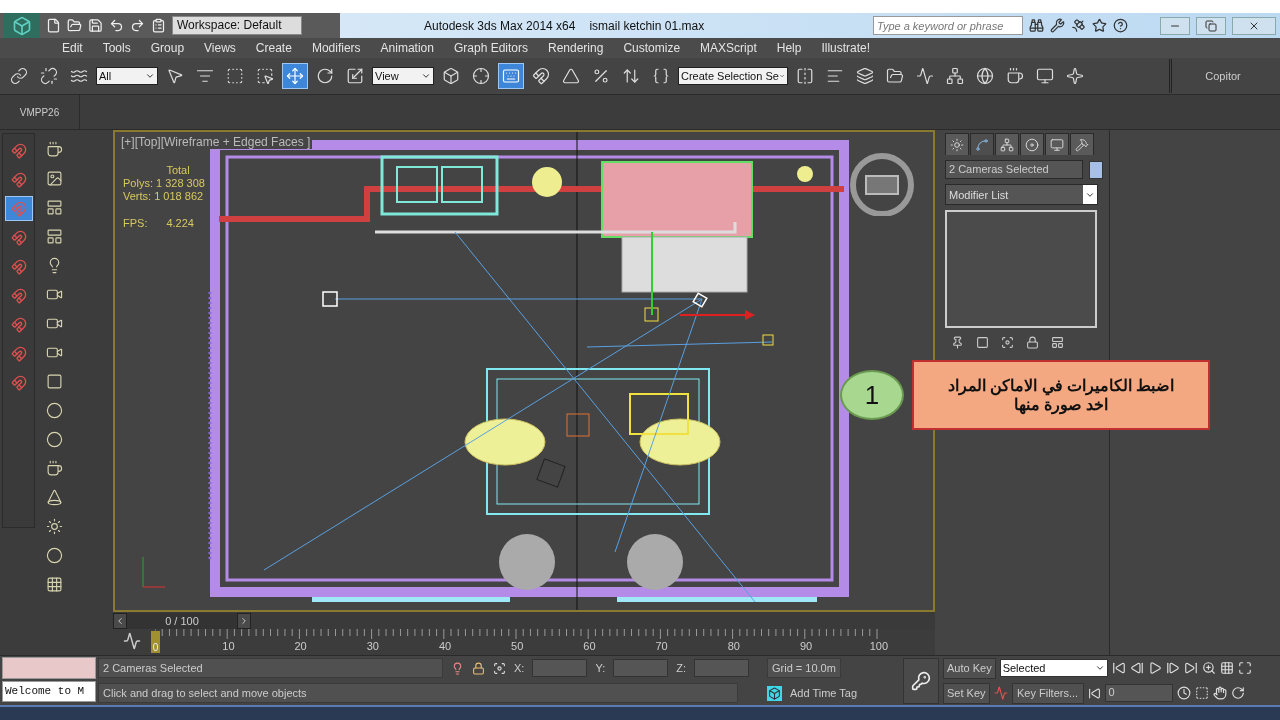 This screenshot has height=720, width=1280. What do you see at coordinates (54, 178) in the screenshot?
I see `image-icon` at bounding box center [54, 178].